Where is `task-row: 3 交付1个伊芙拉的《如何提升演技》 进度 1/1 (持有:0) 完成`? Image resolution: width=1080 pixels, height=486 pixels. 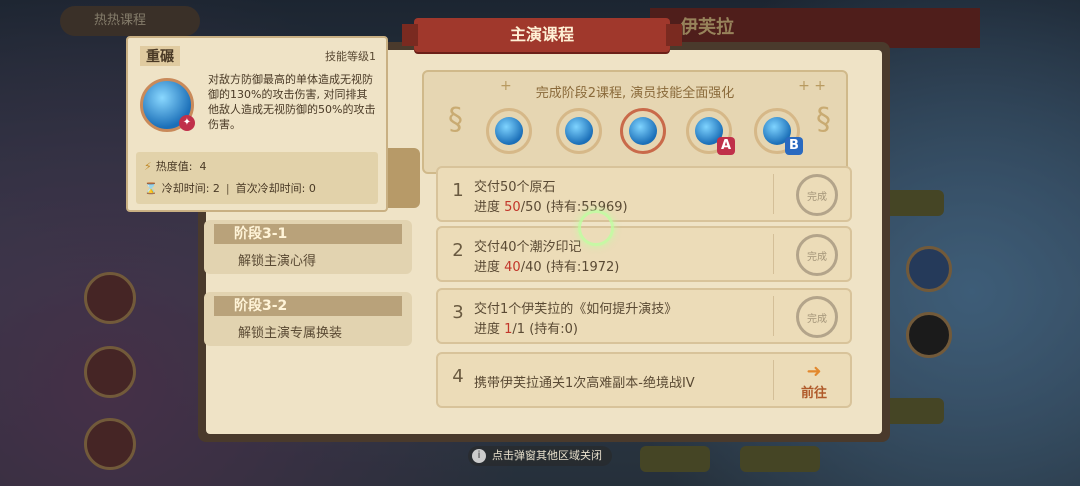
task-row: 3 交付1个伊芙拉的《如何提升演技》 进度 1/1 (持有:0) 完成 is located at coordinates (644, 316).